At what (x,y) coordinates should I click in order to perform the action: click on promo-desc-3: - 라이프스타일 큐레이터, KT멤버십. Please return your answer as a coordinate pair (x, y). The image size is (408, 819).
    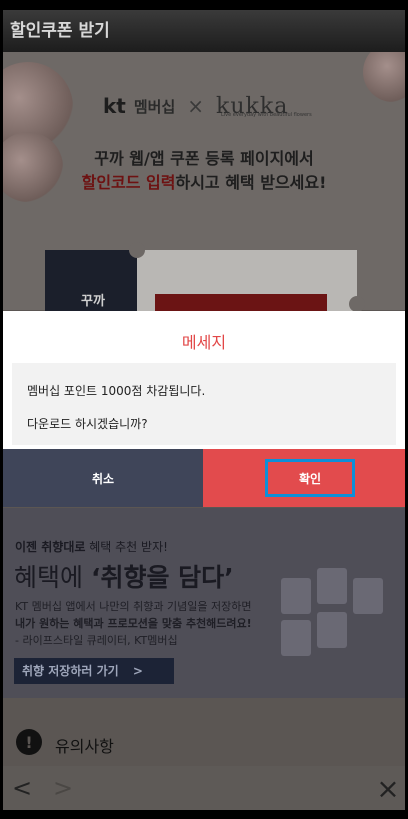
    Looking at the image, I should click on (96, 640).